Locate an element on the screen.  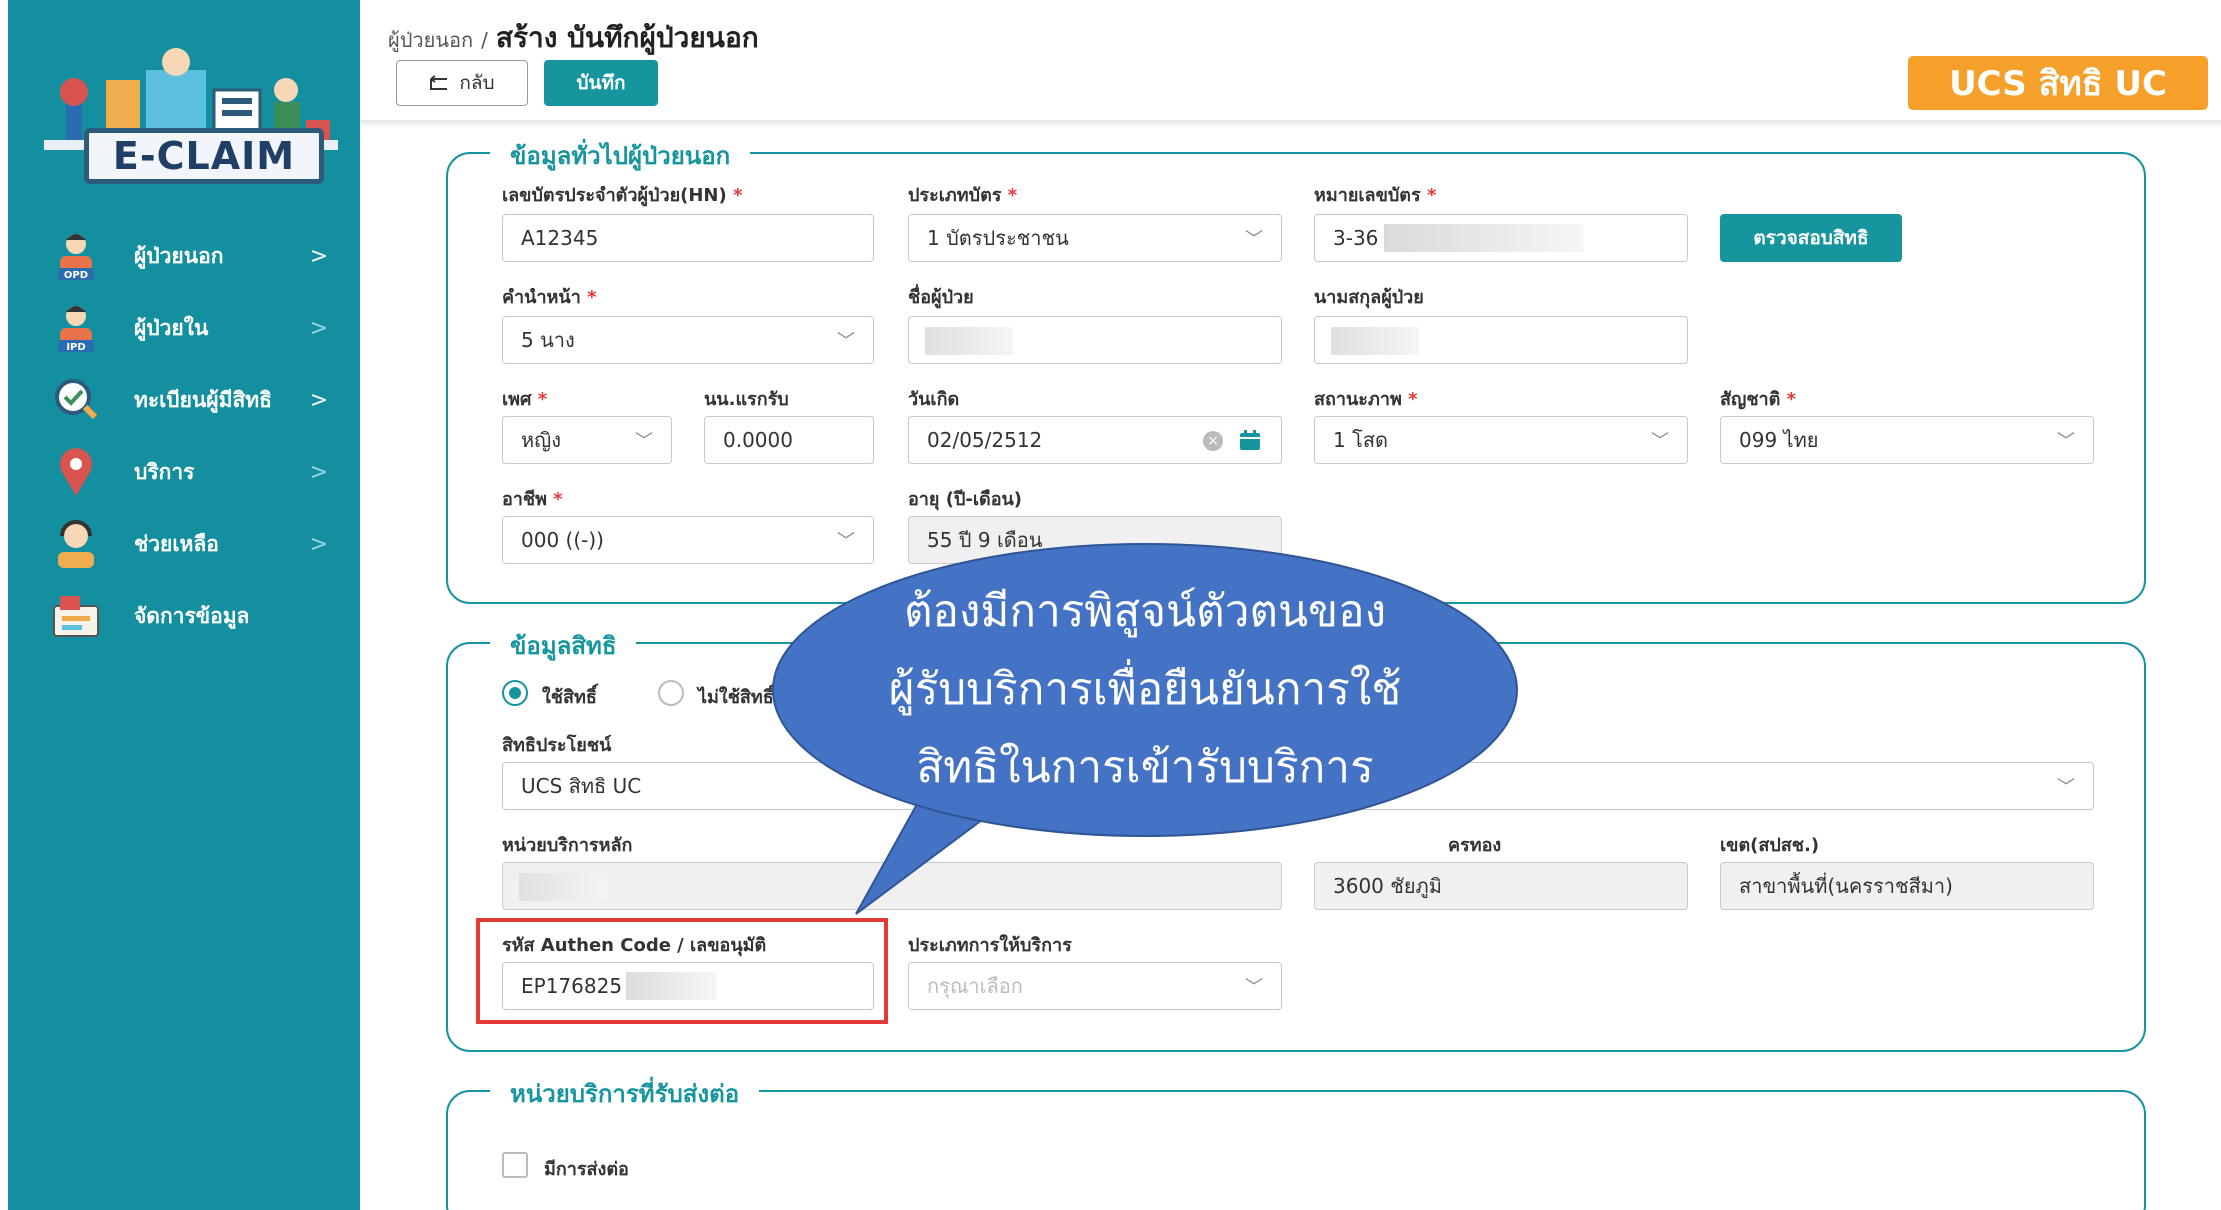
has-referral-checkbox is located at coordinates (515, 1165).